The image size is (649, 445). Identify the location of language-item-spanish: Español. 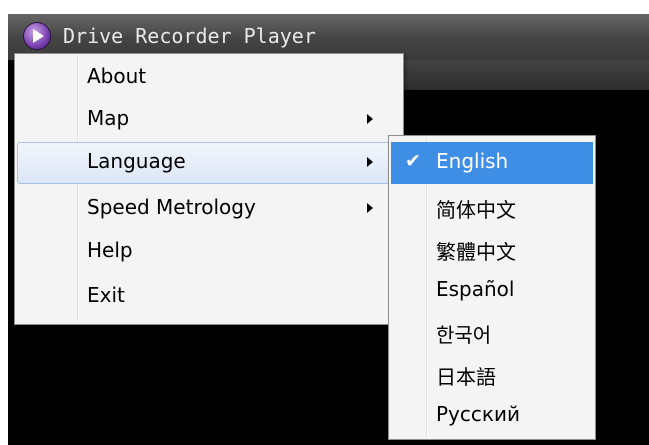
(492, 291).